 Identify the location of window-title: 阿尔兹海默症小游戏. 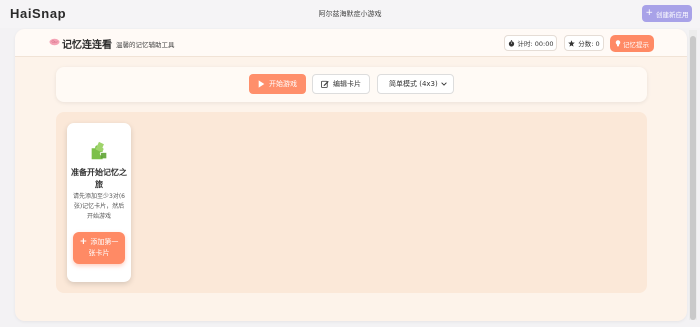
(350, 14).